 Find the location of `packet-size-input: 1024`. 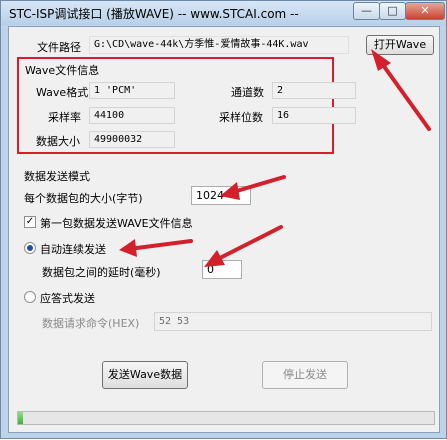

packet-size-input: 1024 is located at coordinates (221, 195).